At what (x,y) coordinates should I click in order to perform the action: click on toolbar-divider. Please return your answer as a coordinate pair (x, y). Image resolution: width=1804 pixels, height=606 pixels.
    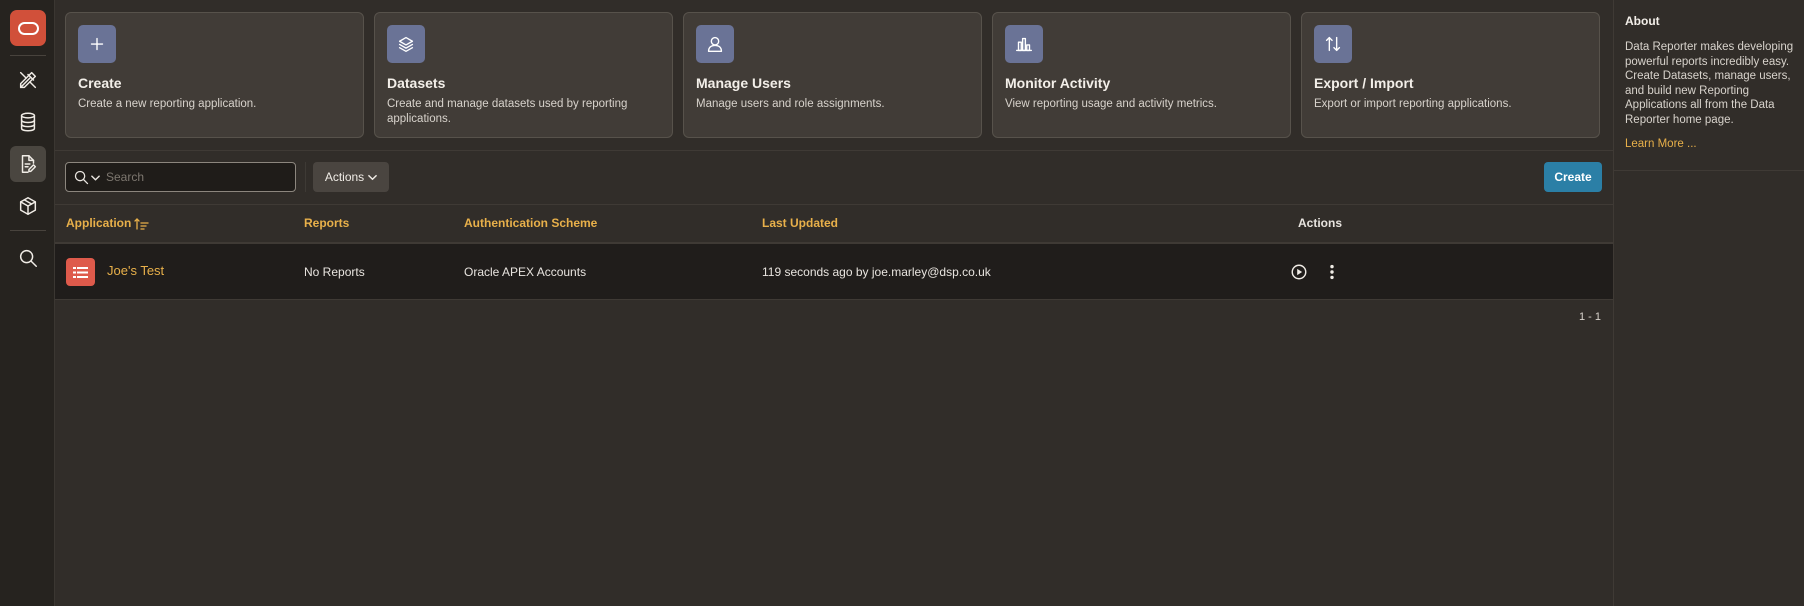
    Looking at the image, I should click on (305, 177).